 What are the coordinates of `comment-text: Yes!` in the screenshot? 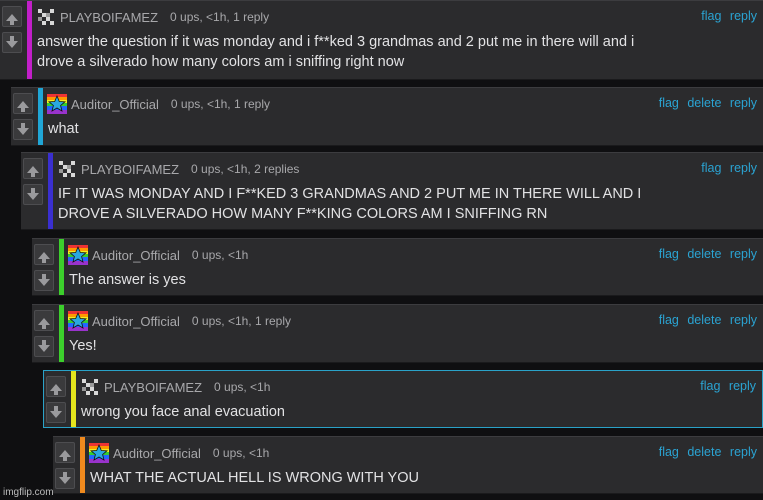 It's located at (411, 346).